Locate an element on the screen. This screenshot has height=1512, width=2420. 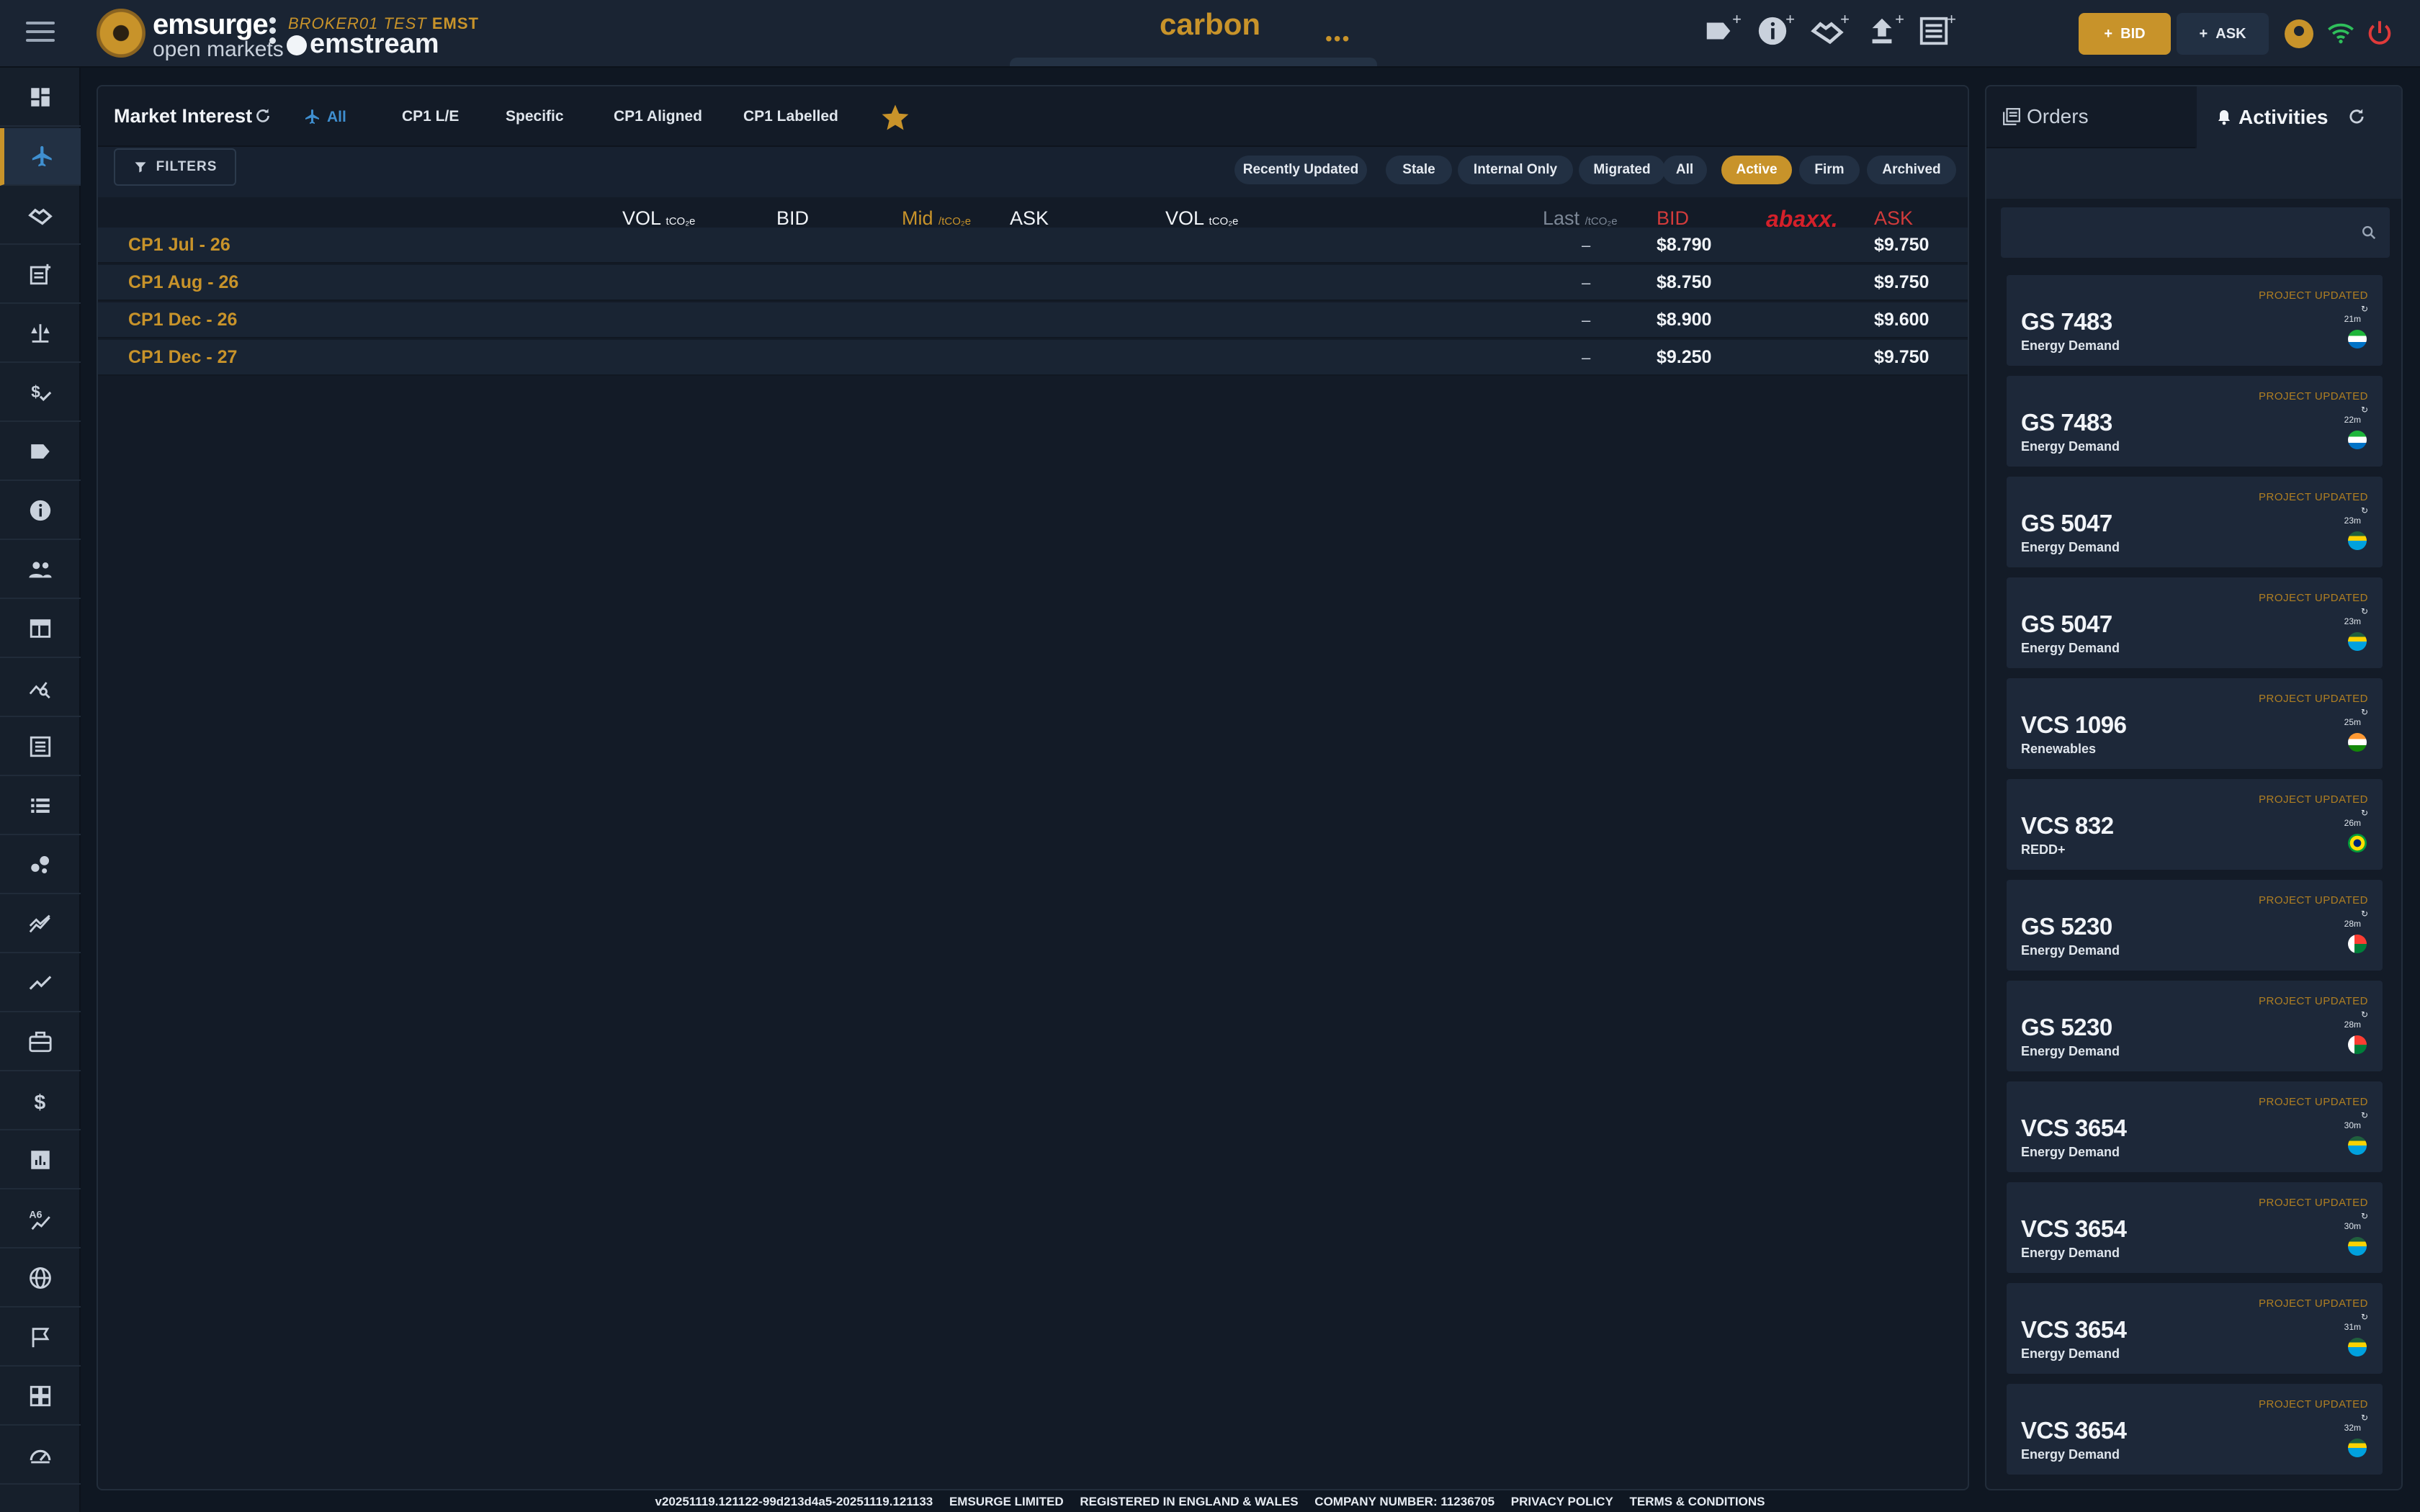
search-icon is located at coordinates (2369, 232).